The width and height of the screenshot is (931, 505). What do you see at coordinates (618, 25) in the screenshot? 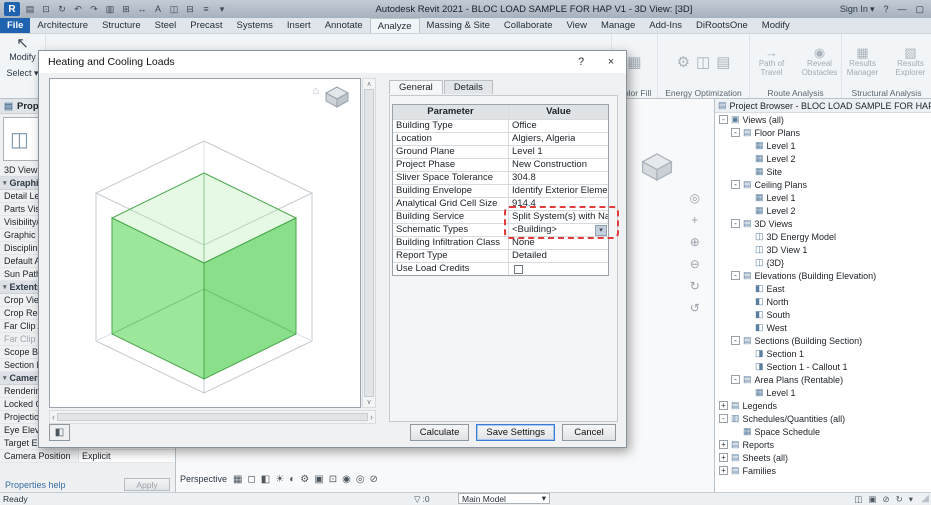
I see `ribbon-tab-manage: Manage` at bounding box center [618, 25].